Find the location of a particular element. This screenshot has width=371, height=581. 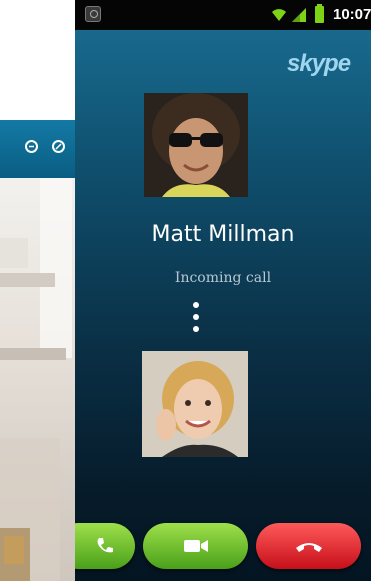

wifi-icon is located at coordinates (279, 15).